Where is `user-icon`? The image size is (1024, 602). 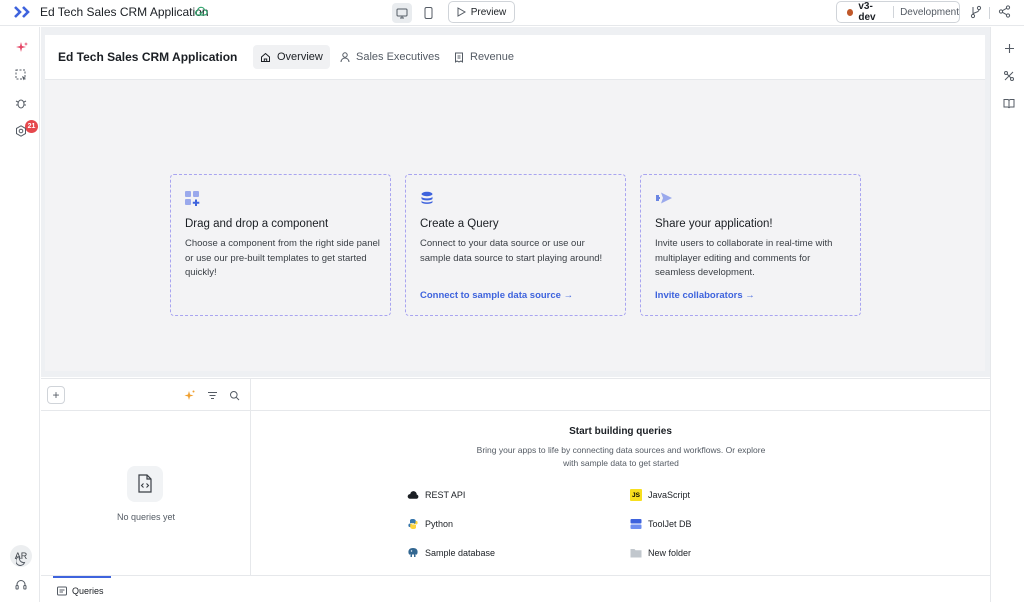 user-icon is located at coordinates (345, 56).